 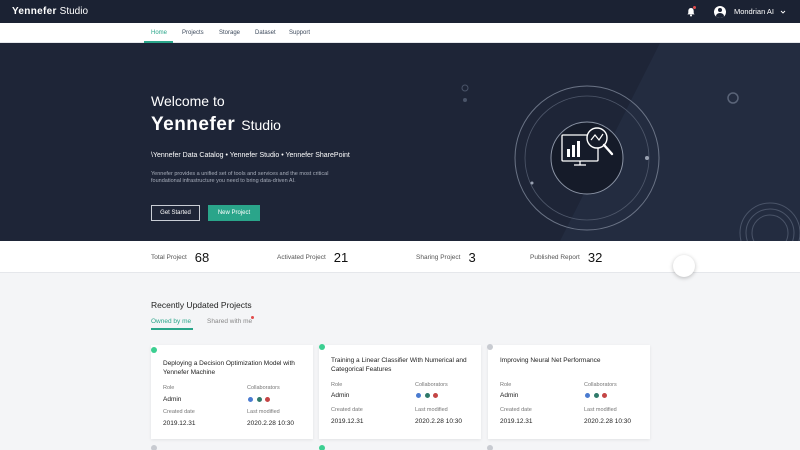 What do you see at coordinates (299, 33) in the screenshot?
I see `nav-item-support: Support` at bounding box center [299, 33].